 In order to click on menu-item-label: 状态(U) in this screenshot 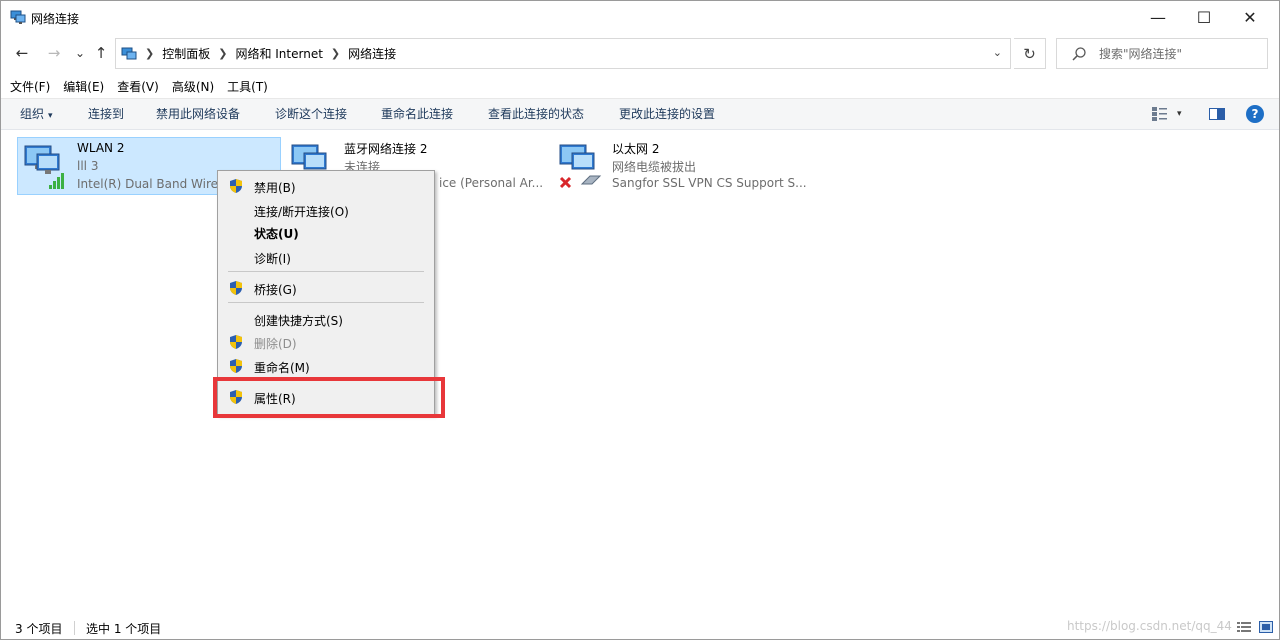, I will do `click(276, 234)`.